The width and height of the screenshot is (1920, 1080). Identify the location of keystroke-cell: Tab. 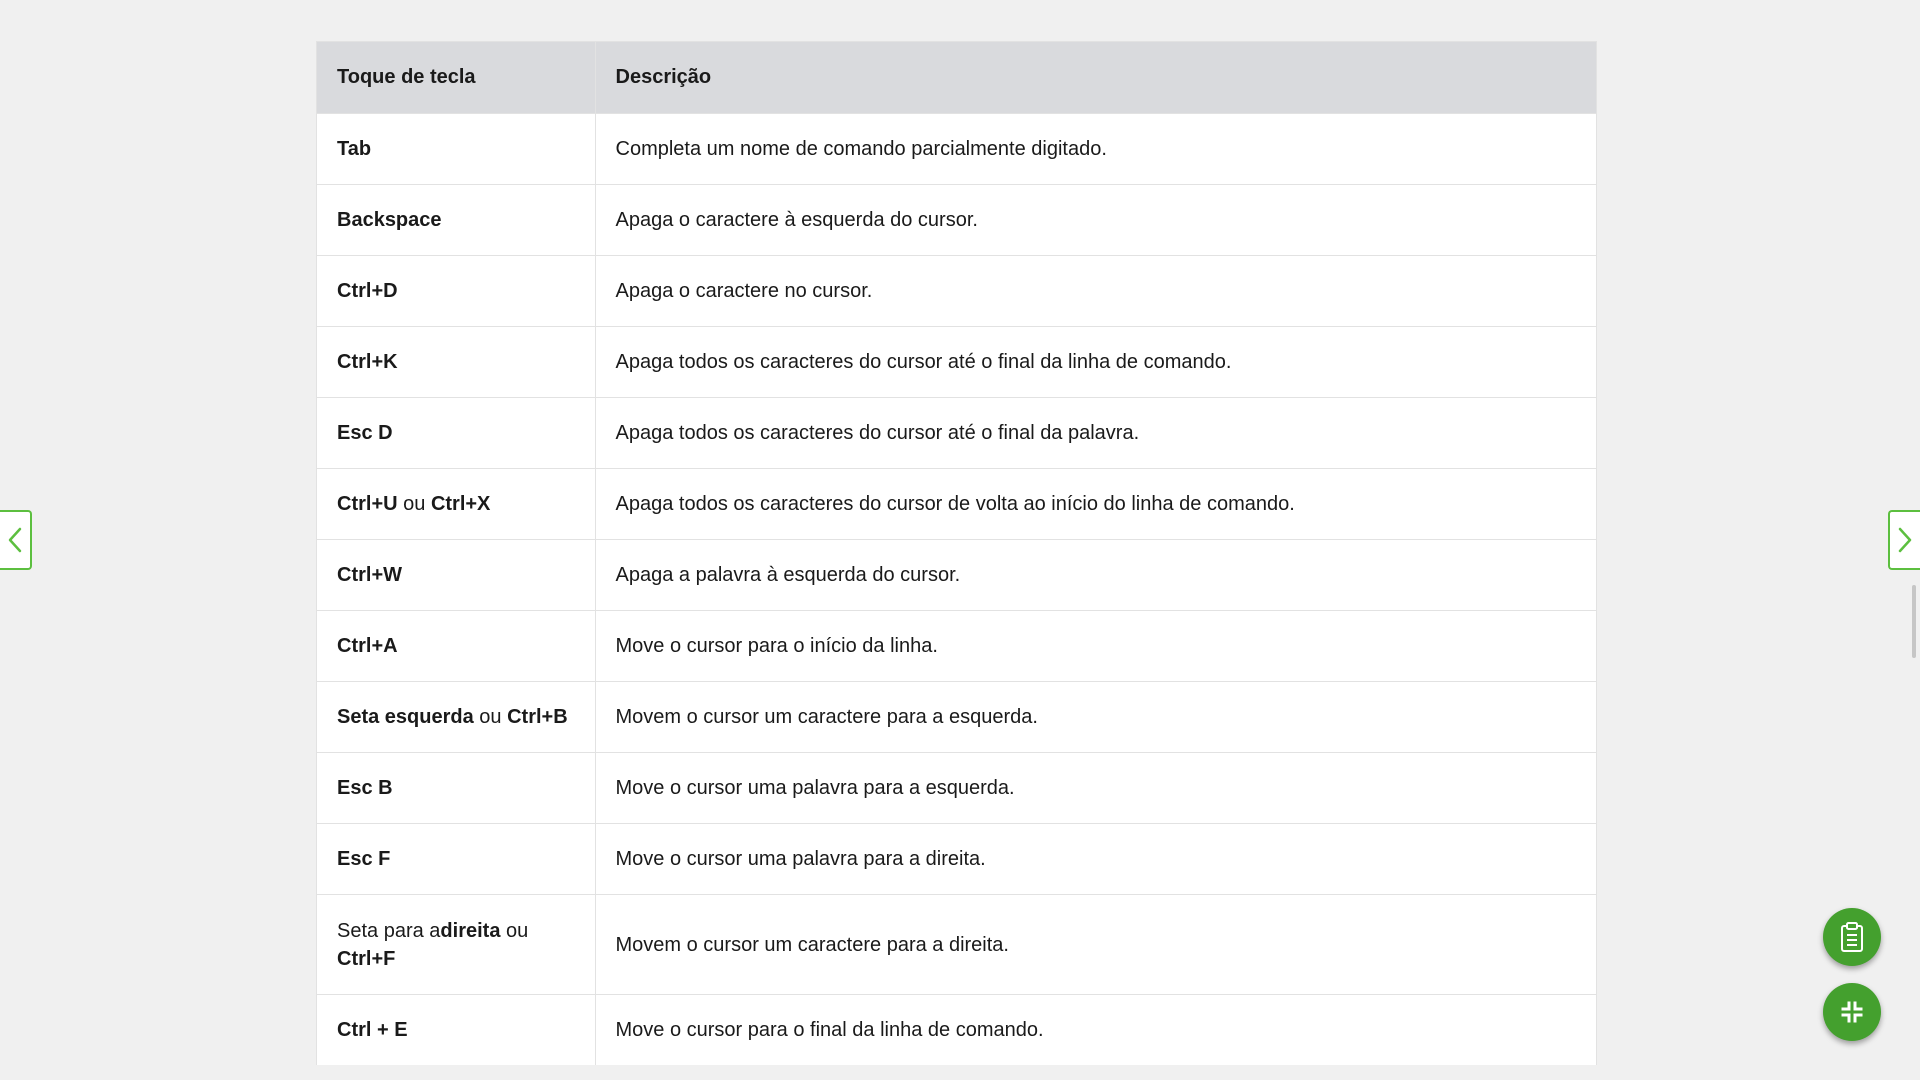
(456, 149).